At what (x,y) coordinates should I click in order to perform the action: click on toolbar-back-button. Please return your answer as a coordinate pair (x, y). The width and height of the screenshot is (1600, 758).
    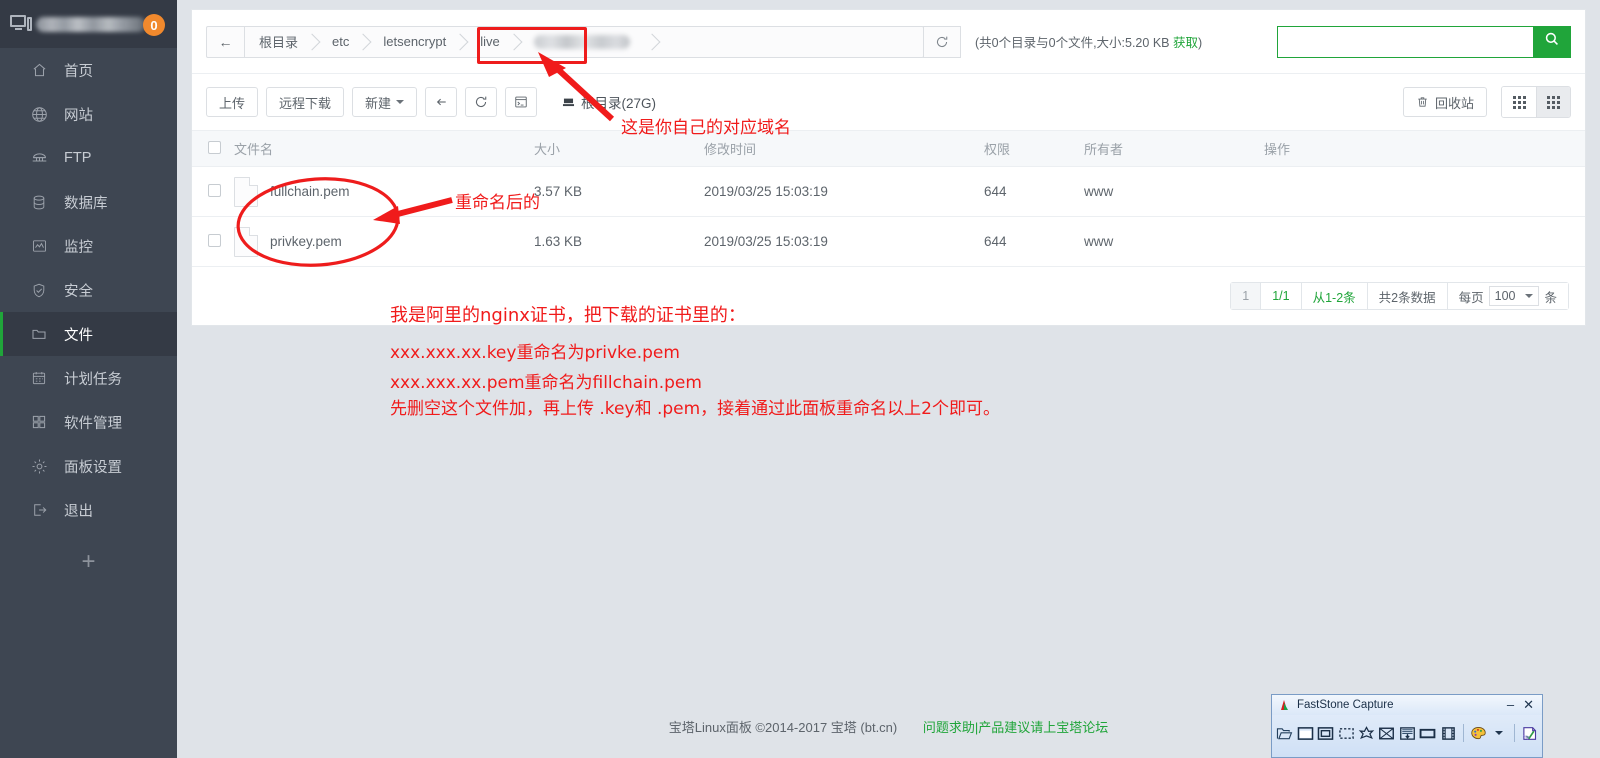
    Looking at the image, I should click on (441, 102).